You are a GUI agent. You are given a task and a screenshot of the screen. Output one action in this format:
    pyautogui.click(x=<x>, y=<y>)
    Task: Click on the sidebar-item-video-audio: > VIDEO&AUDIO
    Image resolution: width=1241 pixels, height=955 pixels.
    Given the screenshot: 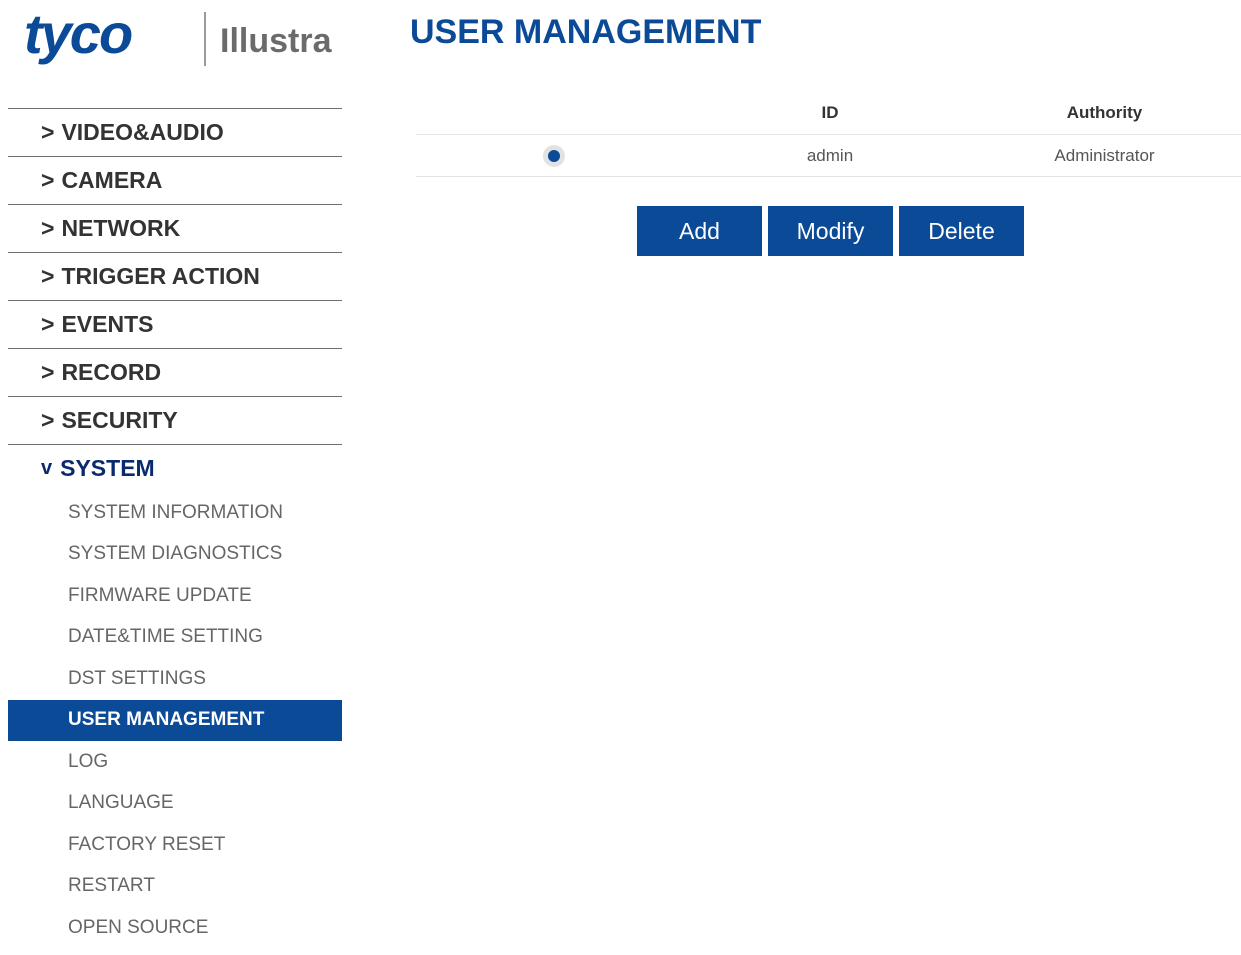 What is the action you would take?
    pyautogui.click(x=175, y=132)
    